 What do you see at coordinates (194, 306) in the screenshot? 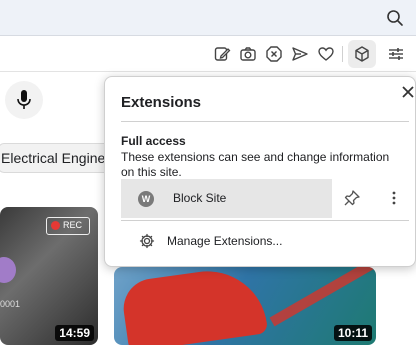
I see `thumbnail-car-graphic` at bounding box center [194, 306].